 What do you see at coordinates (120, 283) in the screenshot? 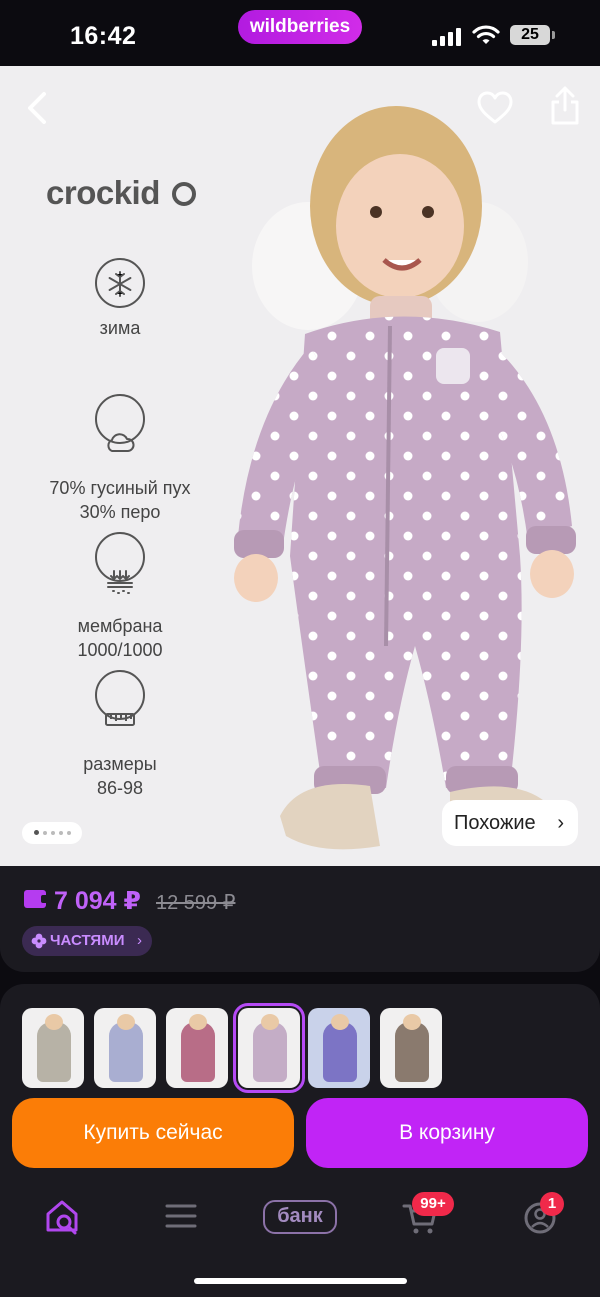
I see `snowflake-icon` at bounding box center [120, 283].